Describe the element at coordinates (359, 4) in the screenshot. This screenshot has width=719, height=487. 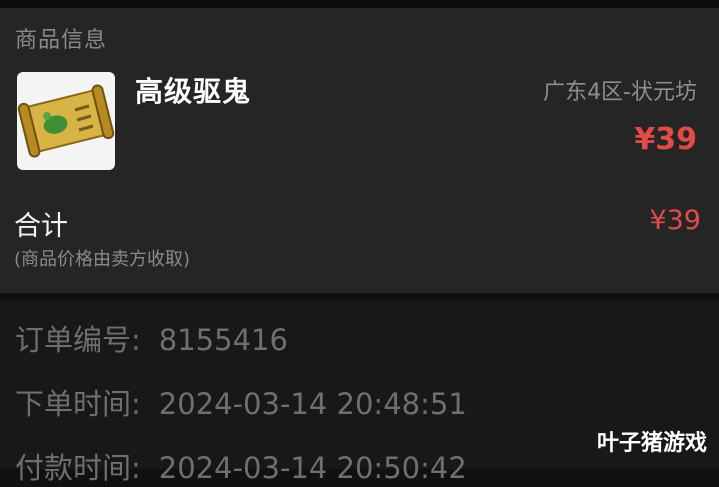
I see `top-bar` at that location.